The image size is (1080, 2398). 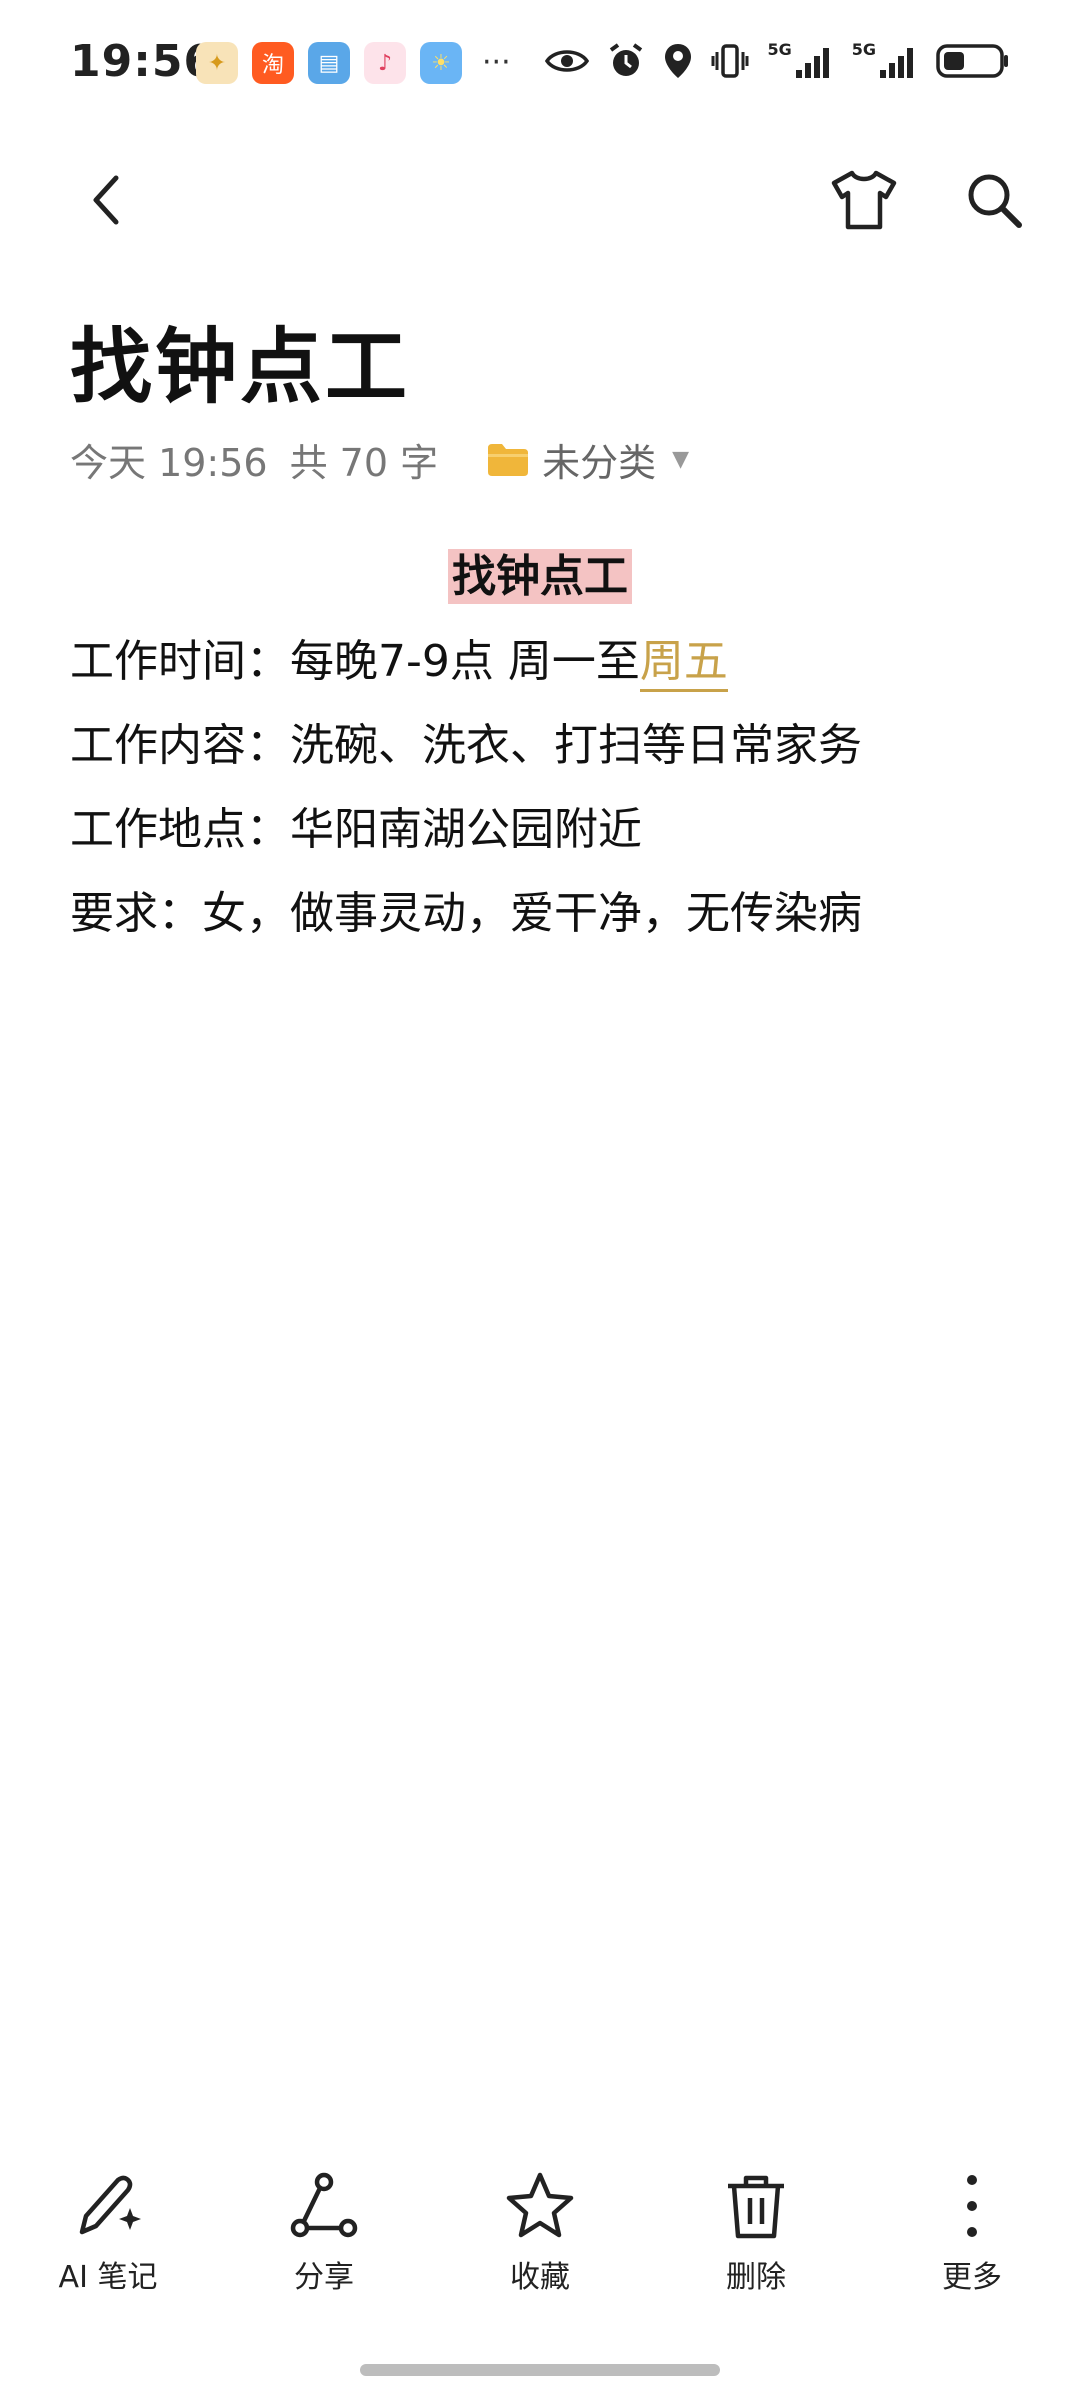 I want to click on note-timestamp: 今天 19:56, so click(x=169, y=463).